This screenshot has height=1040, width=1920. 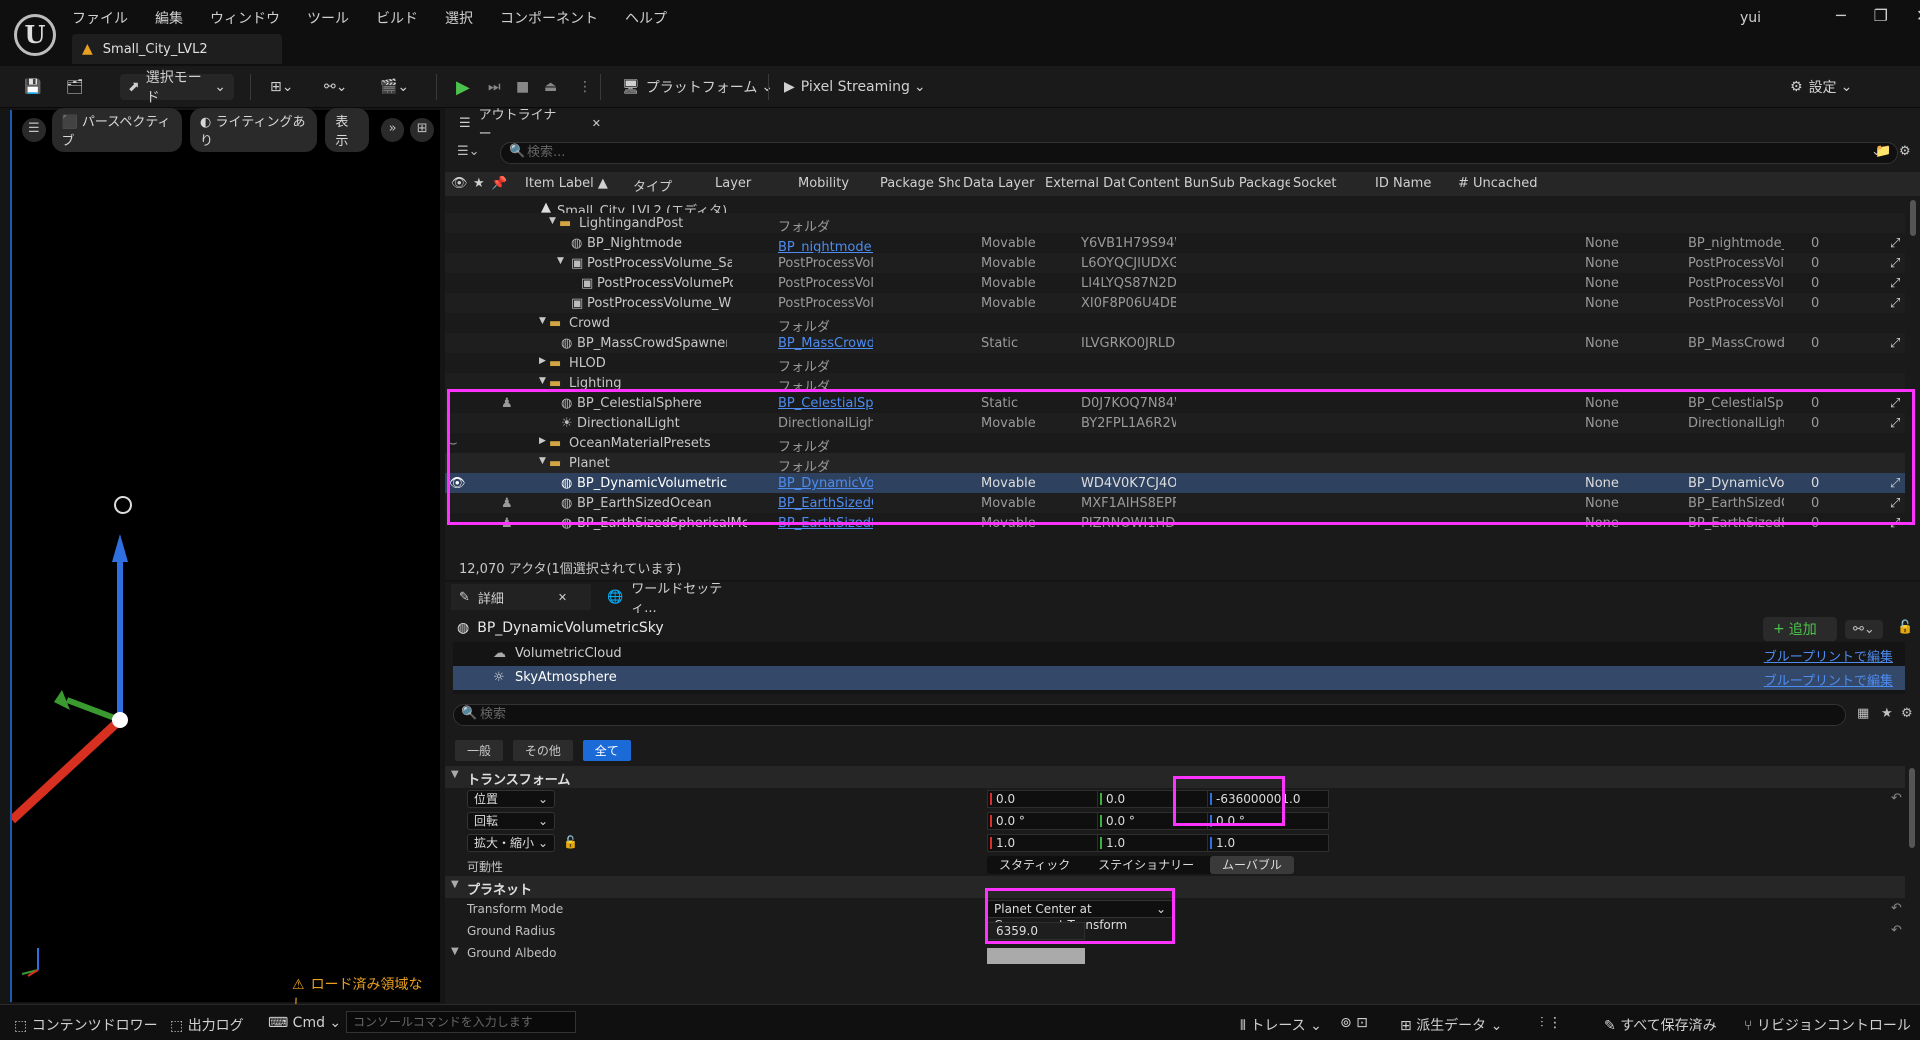 What do you see at coordinates (459, 18) in the screenshot?
I see `menu-select: 選択` at bounding box center [459, 18].